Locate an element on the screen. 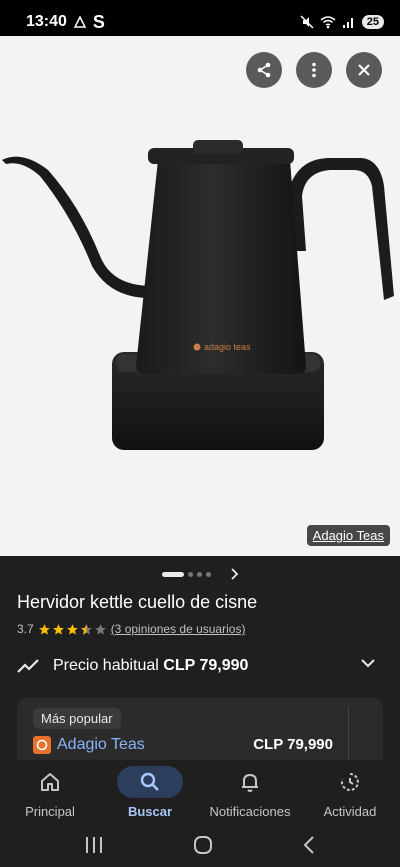 This screenshot has width=400, height=867. chevron-right-icon is located at coordinates (234, 574).